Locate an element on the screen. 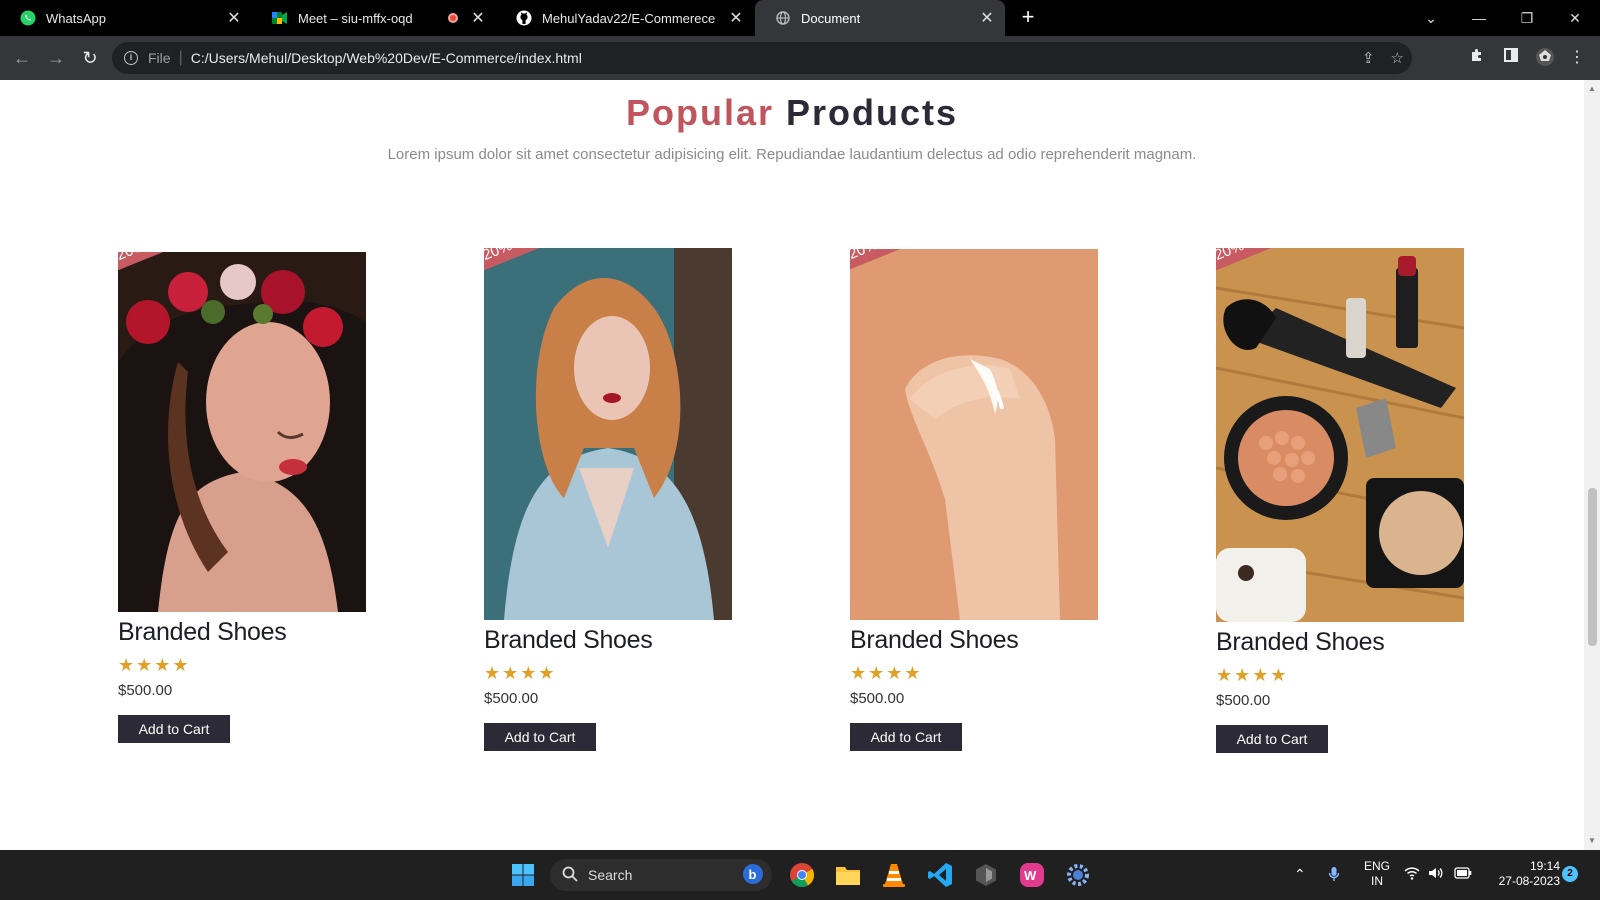 Image resolution: width=1600 pixels, height=900 pixels. tab-search-chevron-icon: ⌄ is located at coordinates (1431, 18).